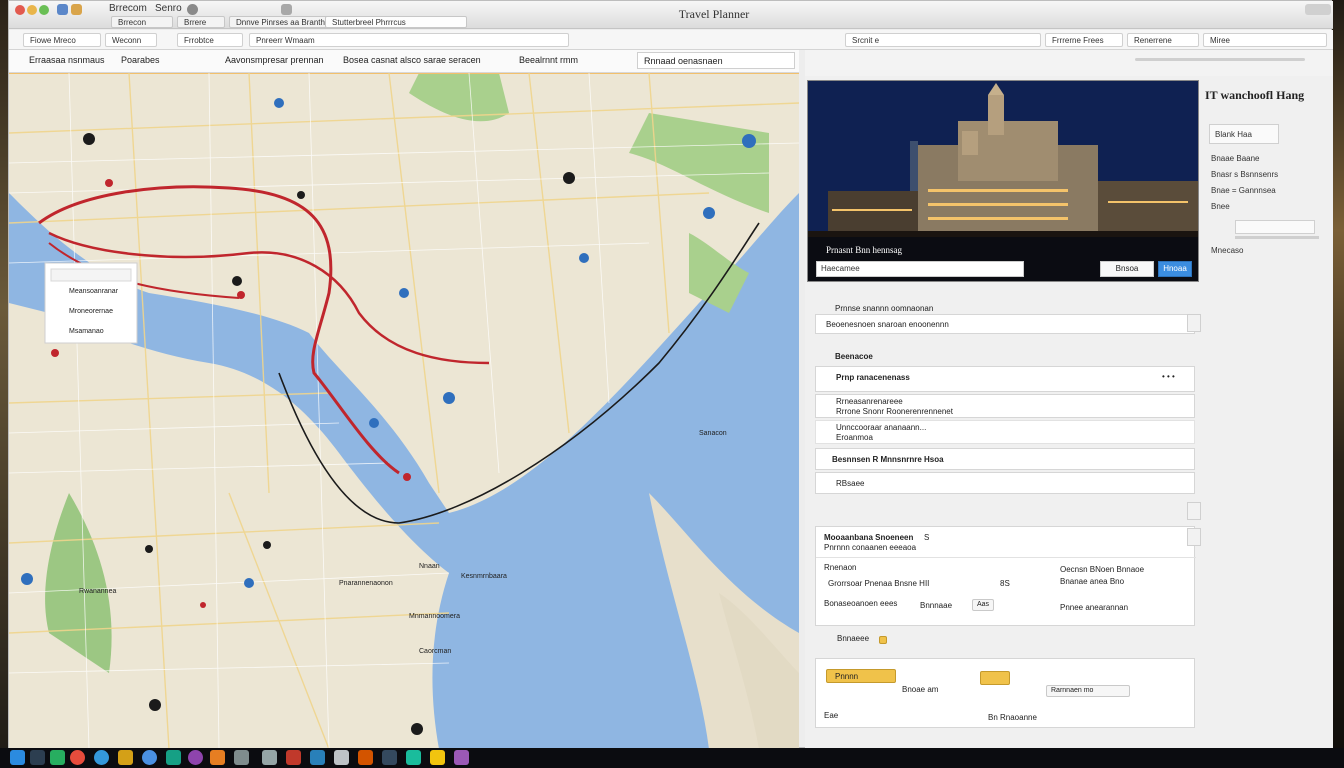  Describe the element at coordinates (435, 651) in the screenshot. I see `map-place-6: Caorcman` at that location.